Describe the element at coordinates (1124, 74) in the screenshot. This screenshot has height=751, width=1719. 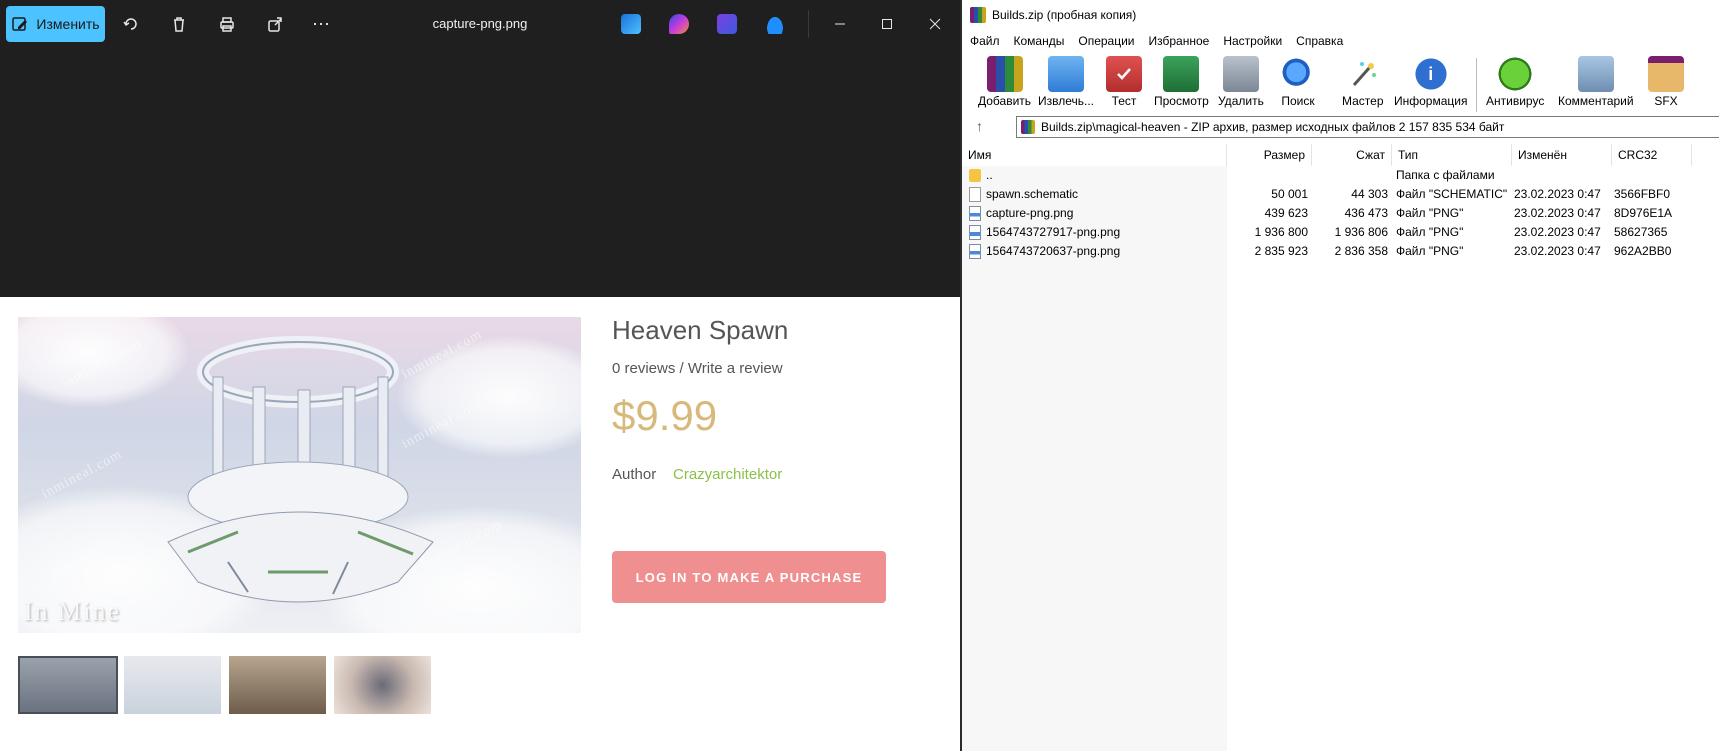
I see `test-clipboard-icon` at that location.